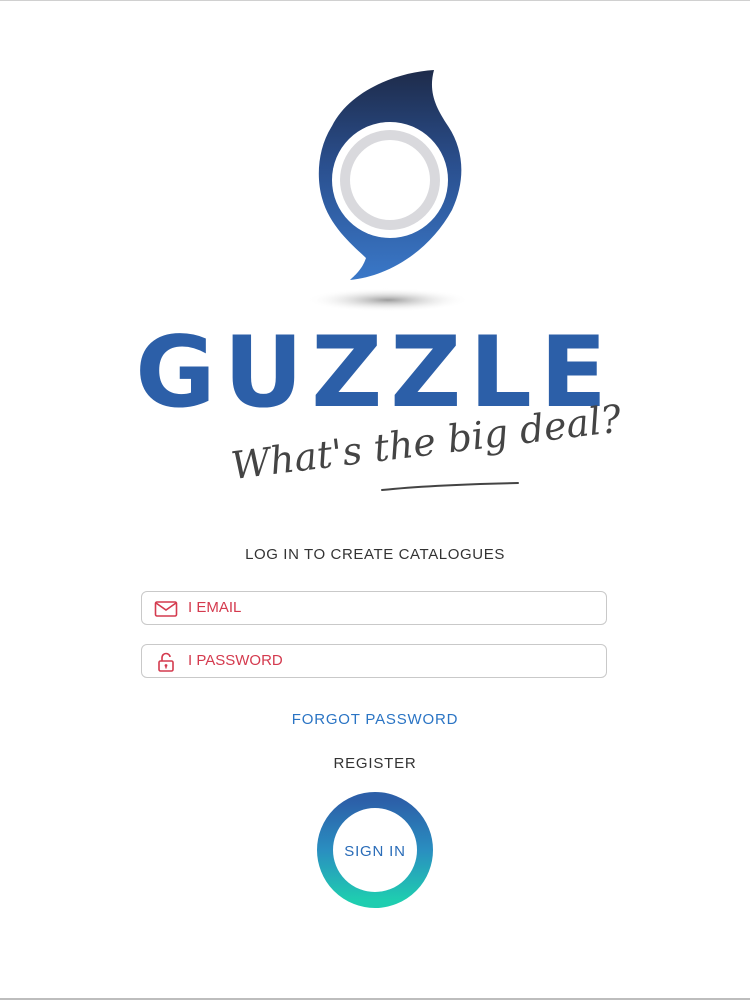  What do you see at coordinates (392, 607) in the screenshot?
I see `email-field` at bounding box center [392, 607].